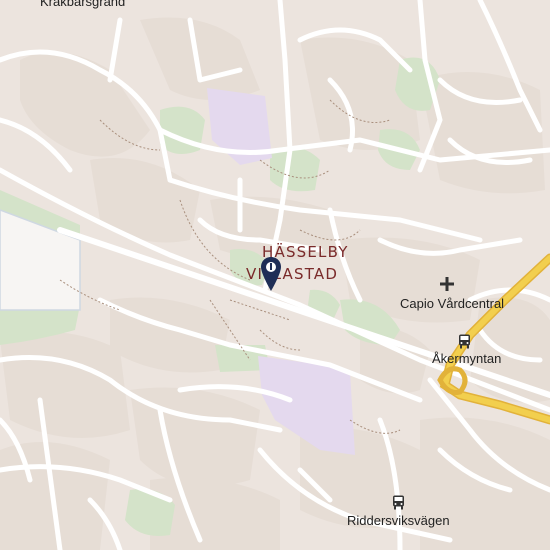 The width and height of the screenshot is (550, 550). I want to click on clinic-label: Capio Vårdcentral, so click(452, 303).